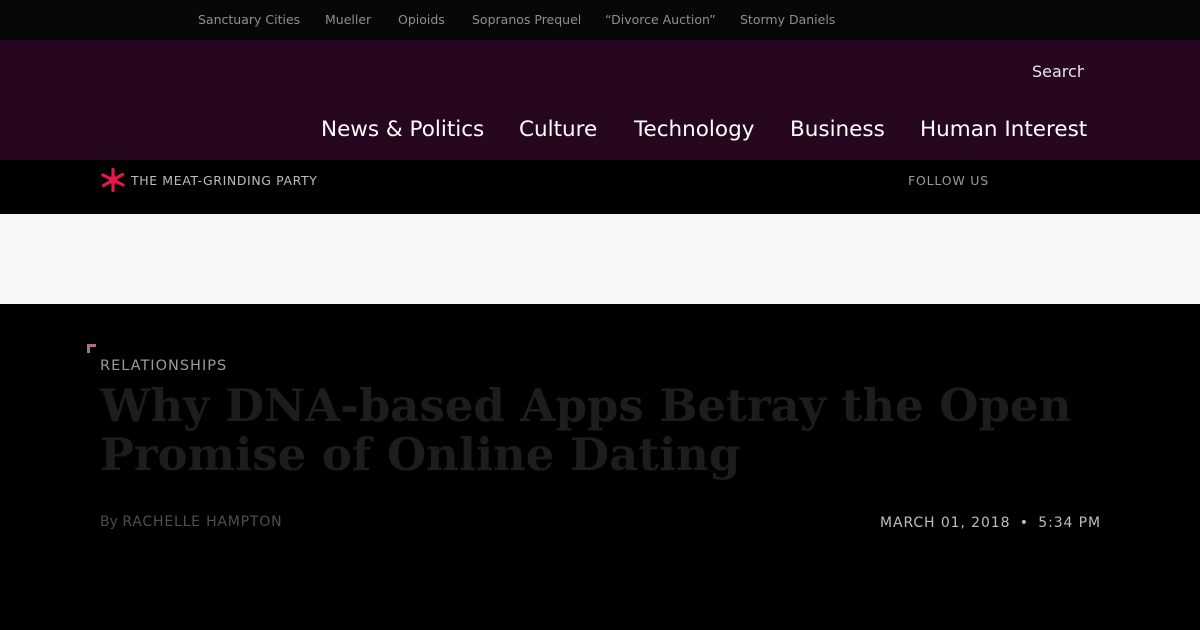  What do you see at coordinates (526, 19) in the screenshot?
I see `trending-link-sopranos-prequel: Sopranos Prequel` at bounding box center [526, 19].